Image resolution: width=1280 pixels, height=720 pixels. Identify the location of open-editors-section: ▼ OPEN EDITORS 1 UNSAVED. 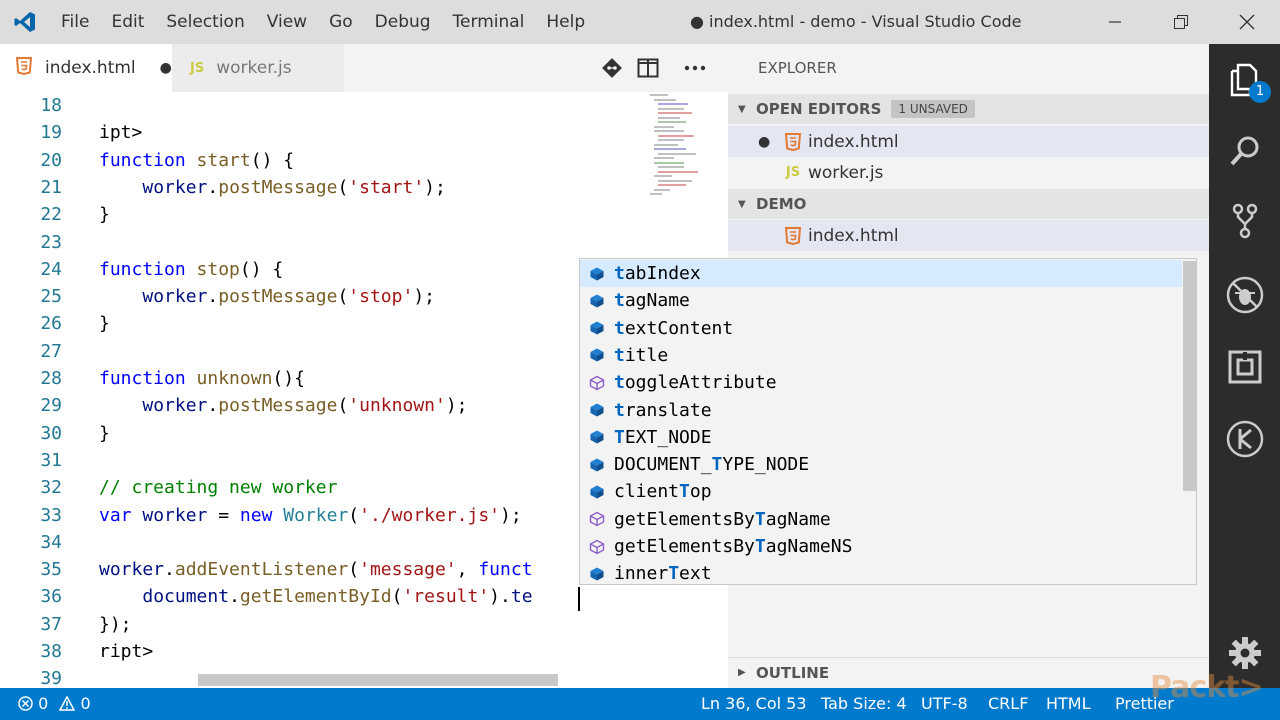
(968, 109).